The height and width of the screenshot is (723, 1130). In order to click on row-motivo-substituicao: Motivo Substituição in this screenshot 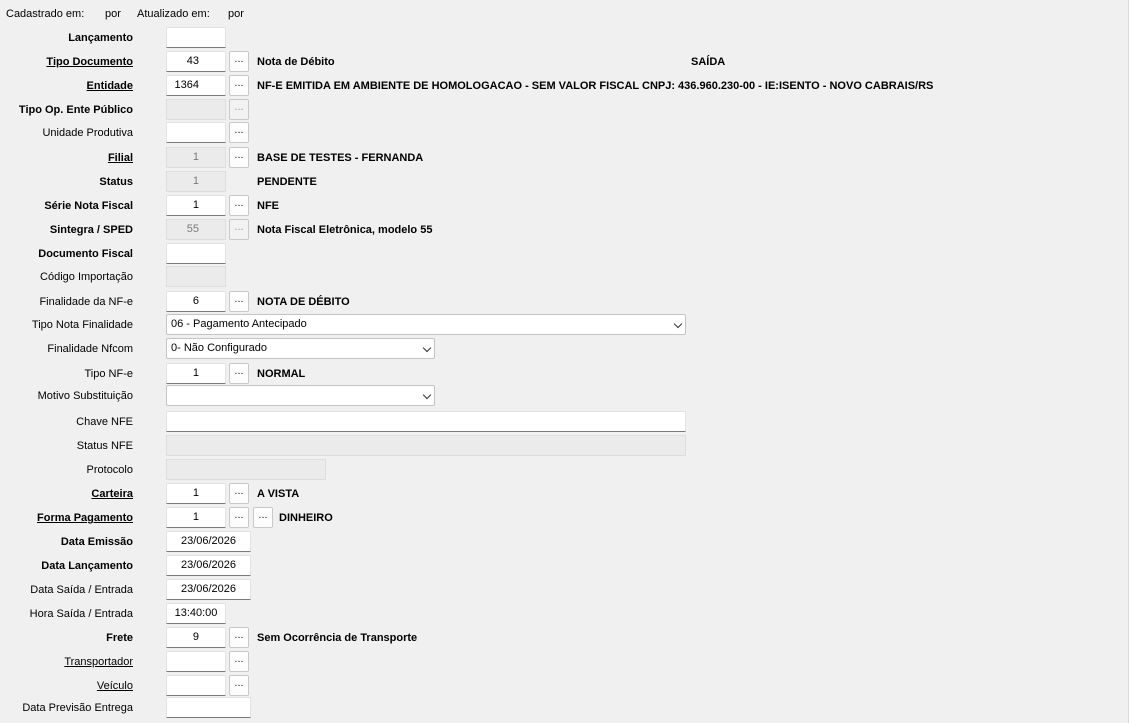, I will do `click(560, 396)`.